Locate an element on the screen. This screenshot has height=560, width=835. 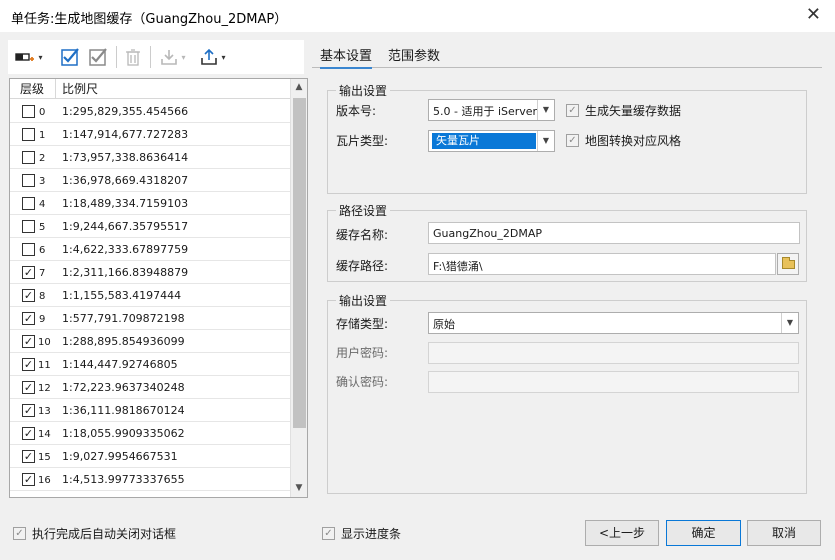
list-item: 5 1:9,244,667.35795517 is located at coordinates (150, 226).